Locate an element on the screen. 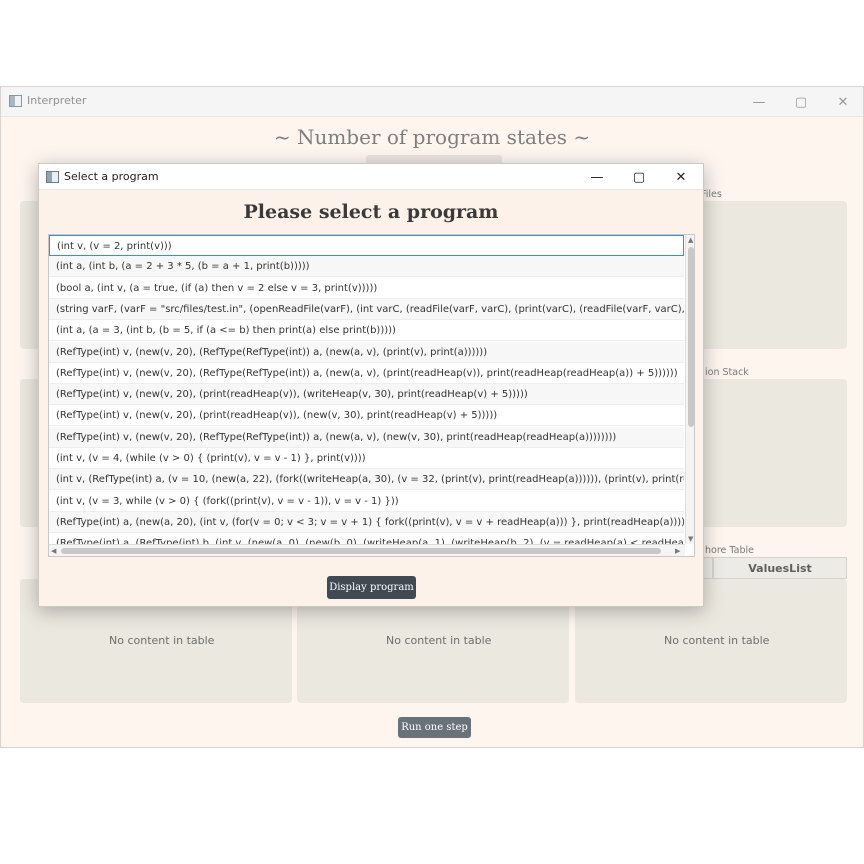  scroll-down-icon: ▼ is located at coordinates (690, 539).